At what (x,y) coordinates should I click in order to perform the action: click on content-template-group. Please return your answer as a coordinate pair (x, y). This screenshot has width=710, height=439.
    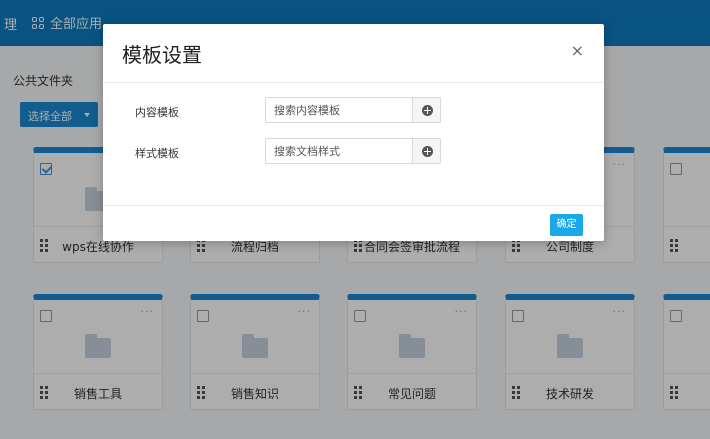
    Looking at the image, I should click on (353, 110).